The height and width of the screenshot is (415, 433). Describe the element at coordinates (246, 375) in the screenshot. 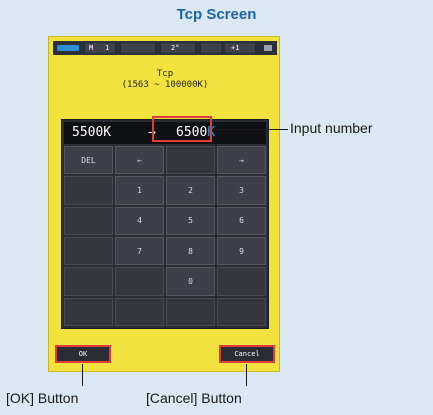

I see `cancel-leader` at that location.